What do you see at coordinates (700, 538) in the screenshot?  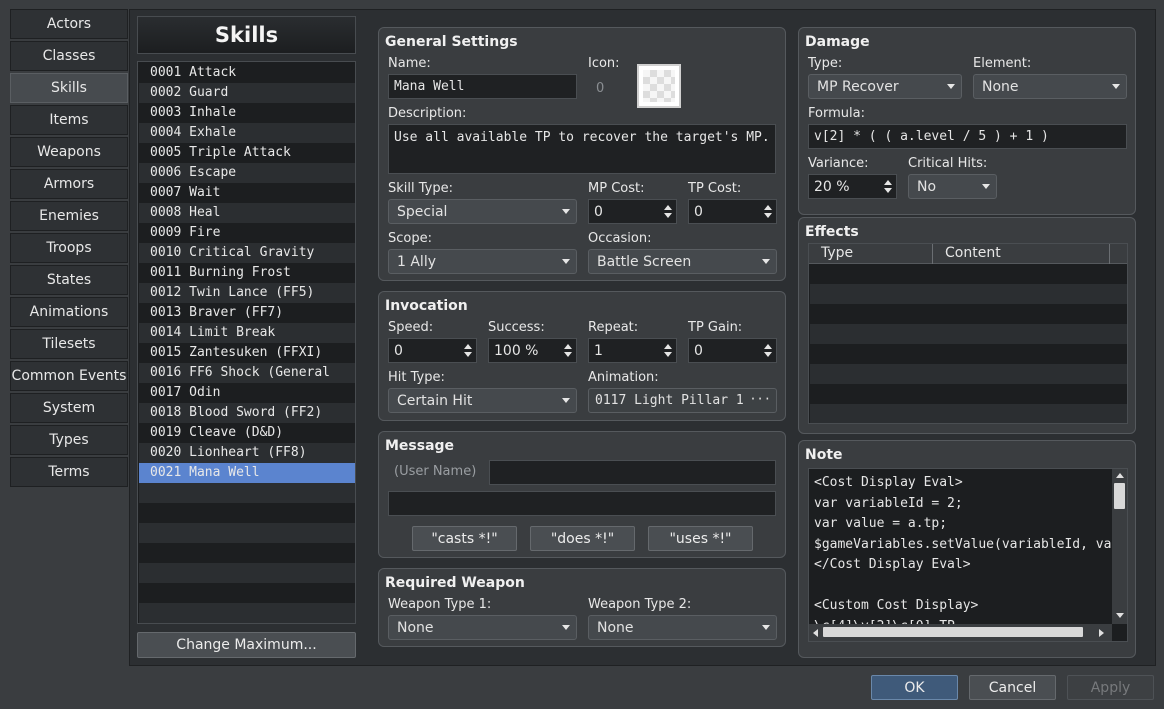 I see `uses-button: "uses *!"` at bounding box center [700, 538].